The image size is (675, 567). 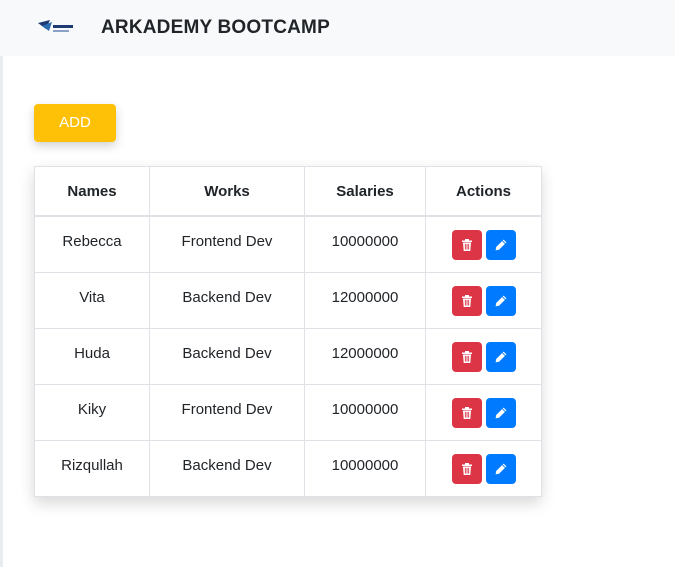 I want to click on name-text: Huda, so click(x=92, y=353).